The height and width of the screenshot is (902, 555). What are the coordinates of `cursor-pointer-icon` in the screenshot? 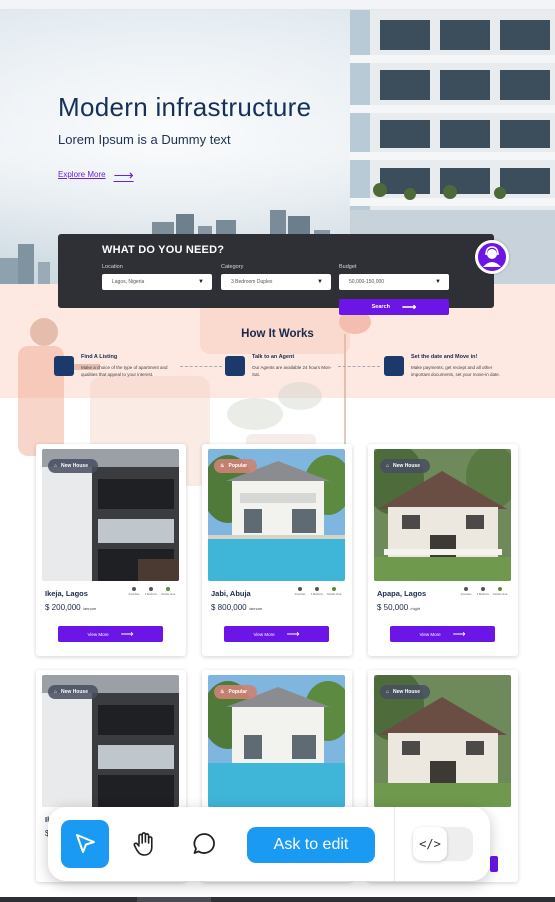 It's located at (85, 843).